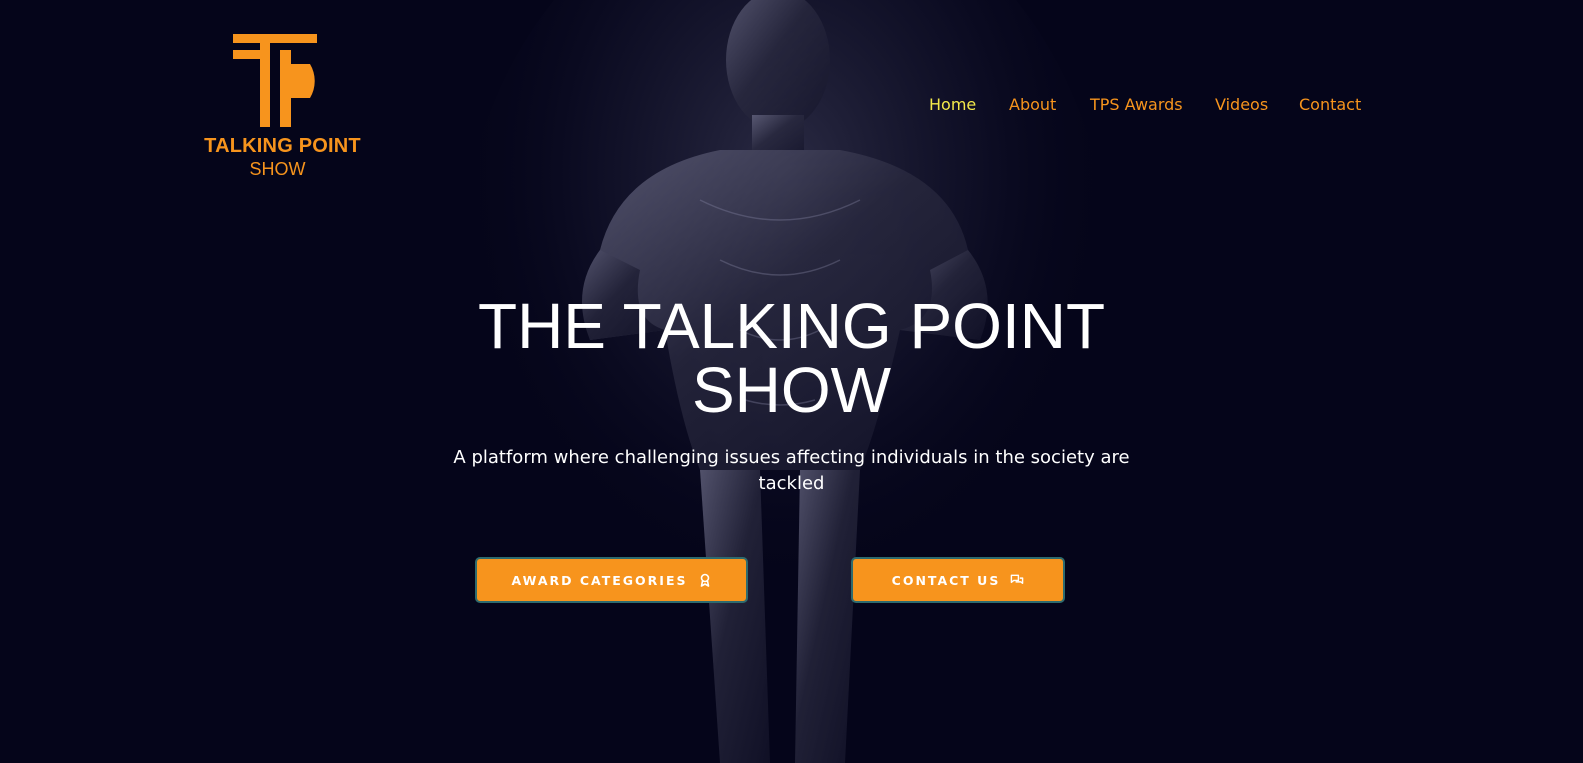  I want to click on hero-title-line2: SHOW, so click(791, 390).